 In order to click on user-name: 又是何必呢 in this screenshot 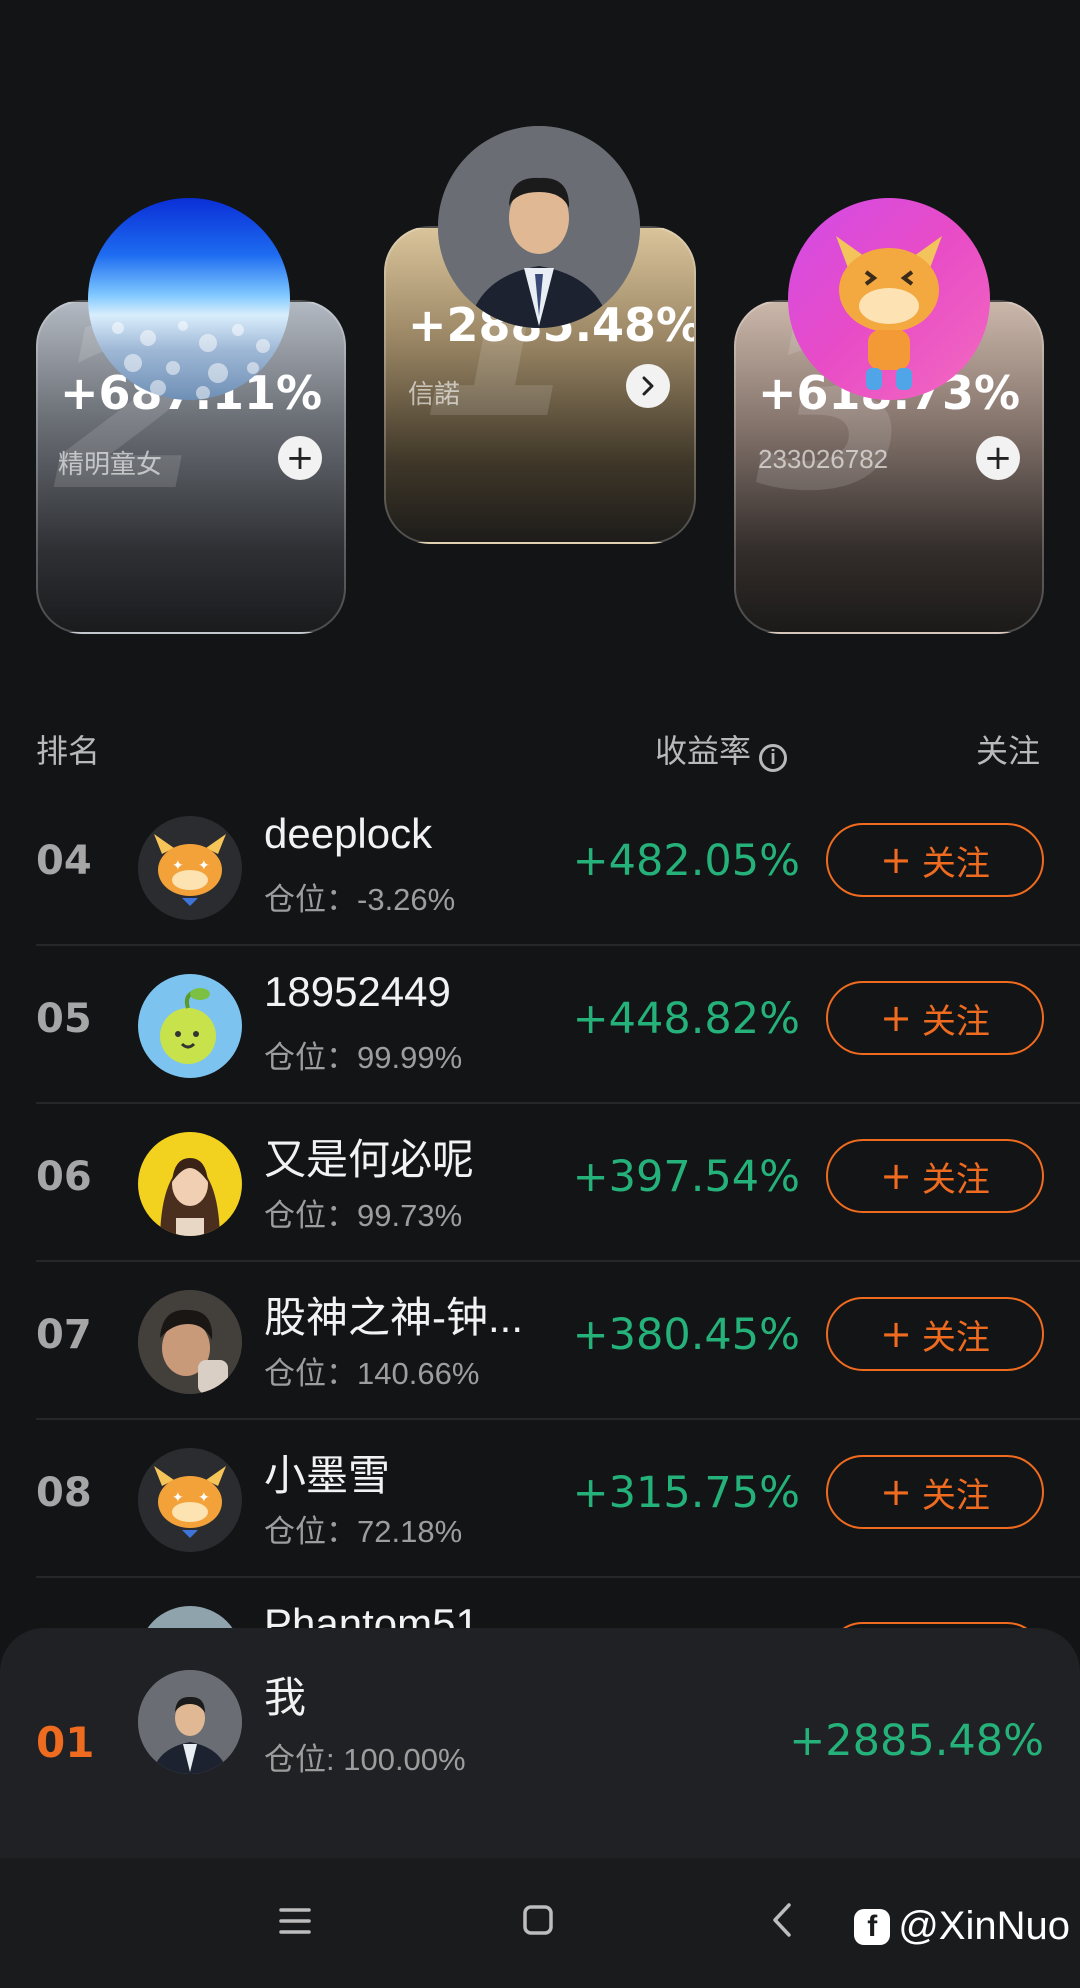, I will do `click(369, 1156)`.